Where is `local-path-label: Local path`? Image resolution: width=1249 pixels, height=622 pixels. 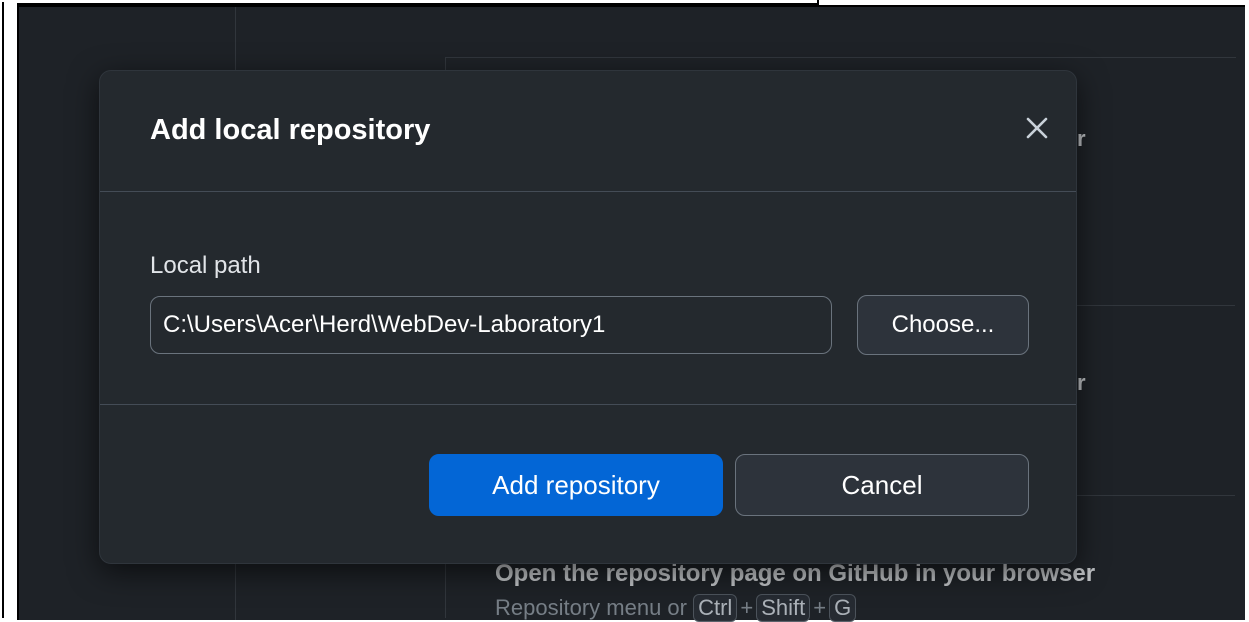
local-path-label: Local path is located at coordinates (205, 265).